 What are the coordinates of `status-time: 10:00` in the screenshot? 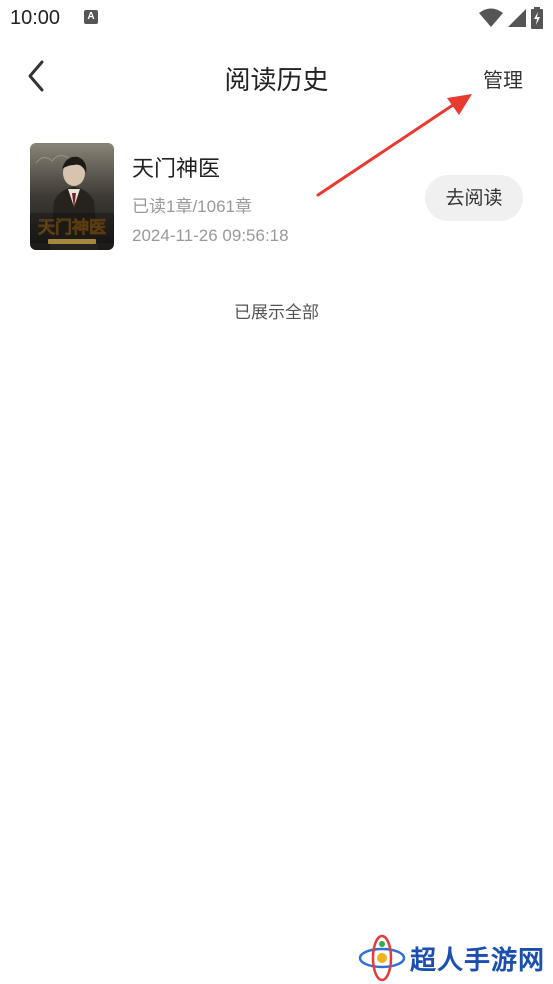 It's located at (35, 18).